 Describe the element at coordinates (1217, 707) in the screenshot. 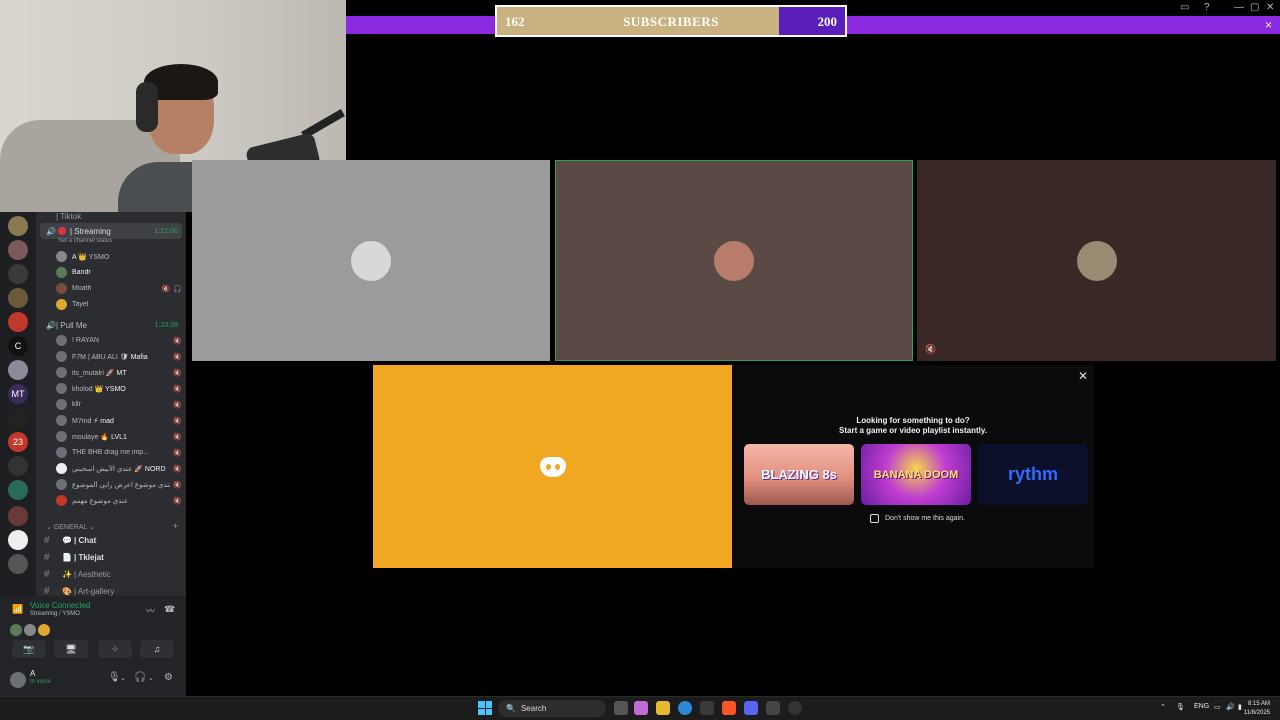

I see `network-icon: ▭` at that location.